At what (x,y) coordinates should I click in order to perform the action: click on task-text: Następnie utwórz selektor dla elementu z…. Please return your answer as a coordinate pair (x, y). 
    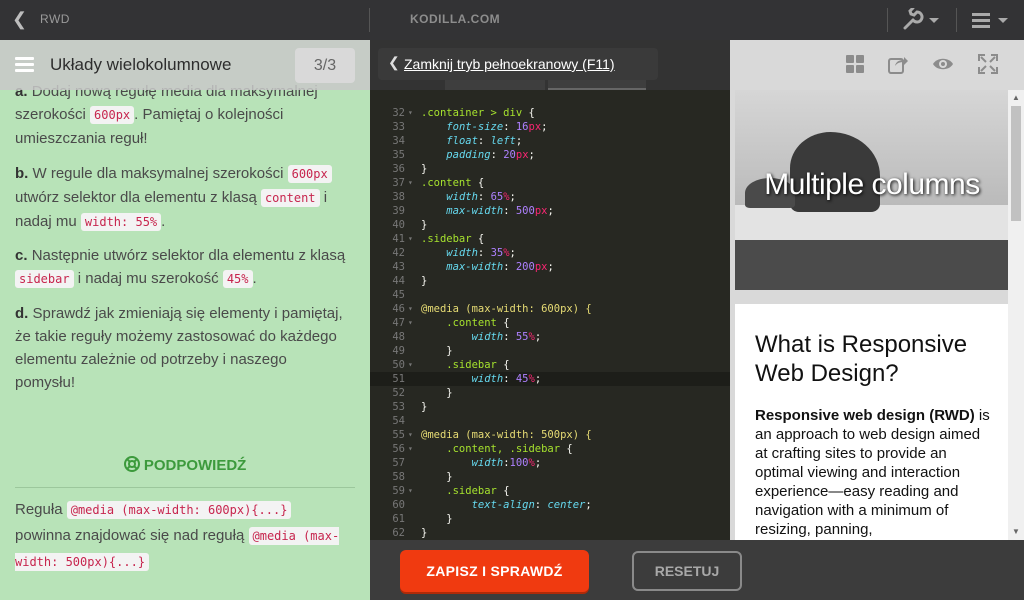
    Looking at the image, I should click on (188, 255).